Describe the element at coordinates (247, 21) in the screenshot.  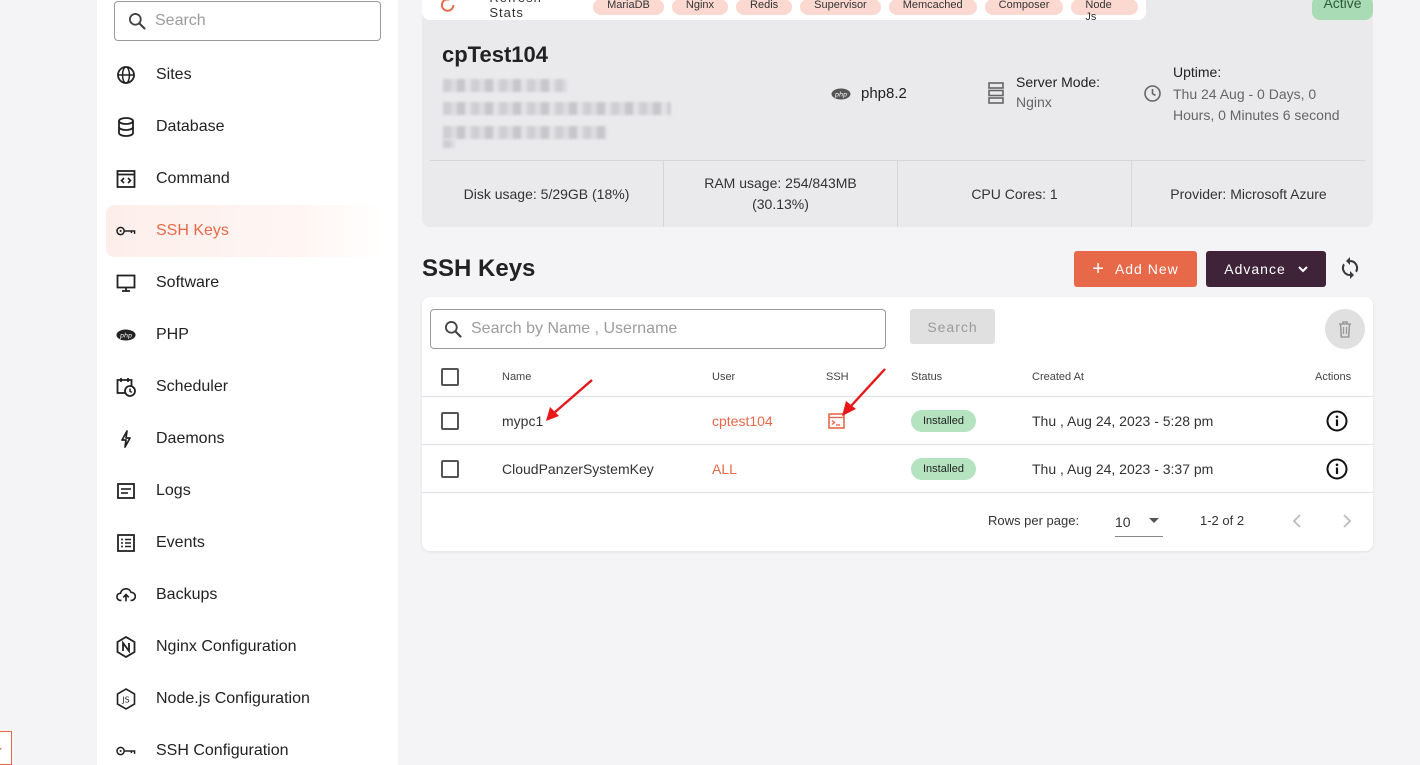
I see `sidebar-search-input: Search` at that location.